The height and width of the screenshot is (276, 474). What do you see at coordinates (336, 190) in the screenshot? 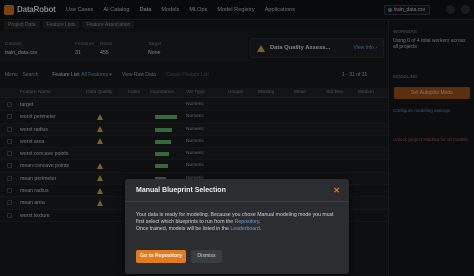
I see `close-icon: ✕` at bounding box center [336, 190].